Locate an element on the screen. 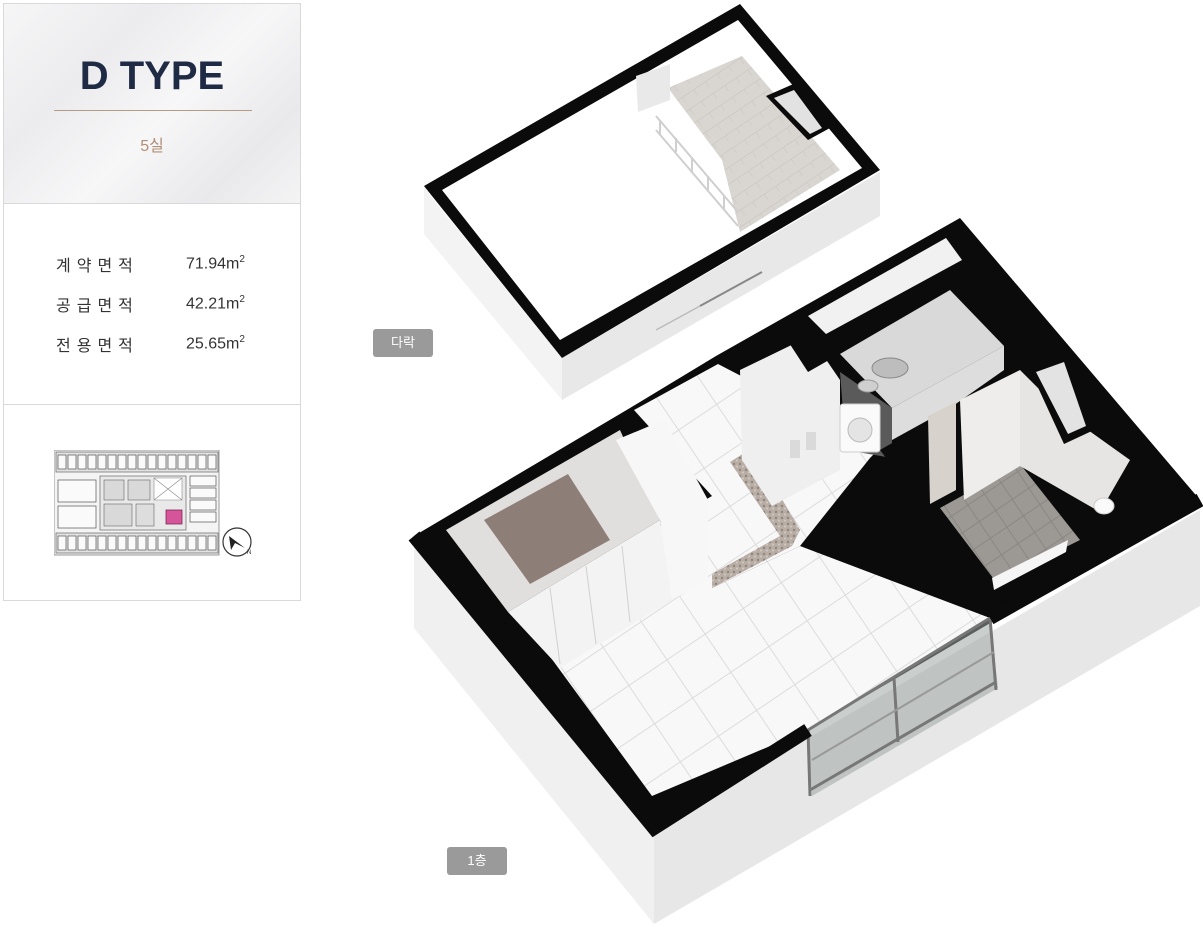 The width and height of the screenshot is (1203, 927). toilet-icon is located at coordinates (1104, 506).